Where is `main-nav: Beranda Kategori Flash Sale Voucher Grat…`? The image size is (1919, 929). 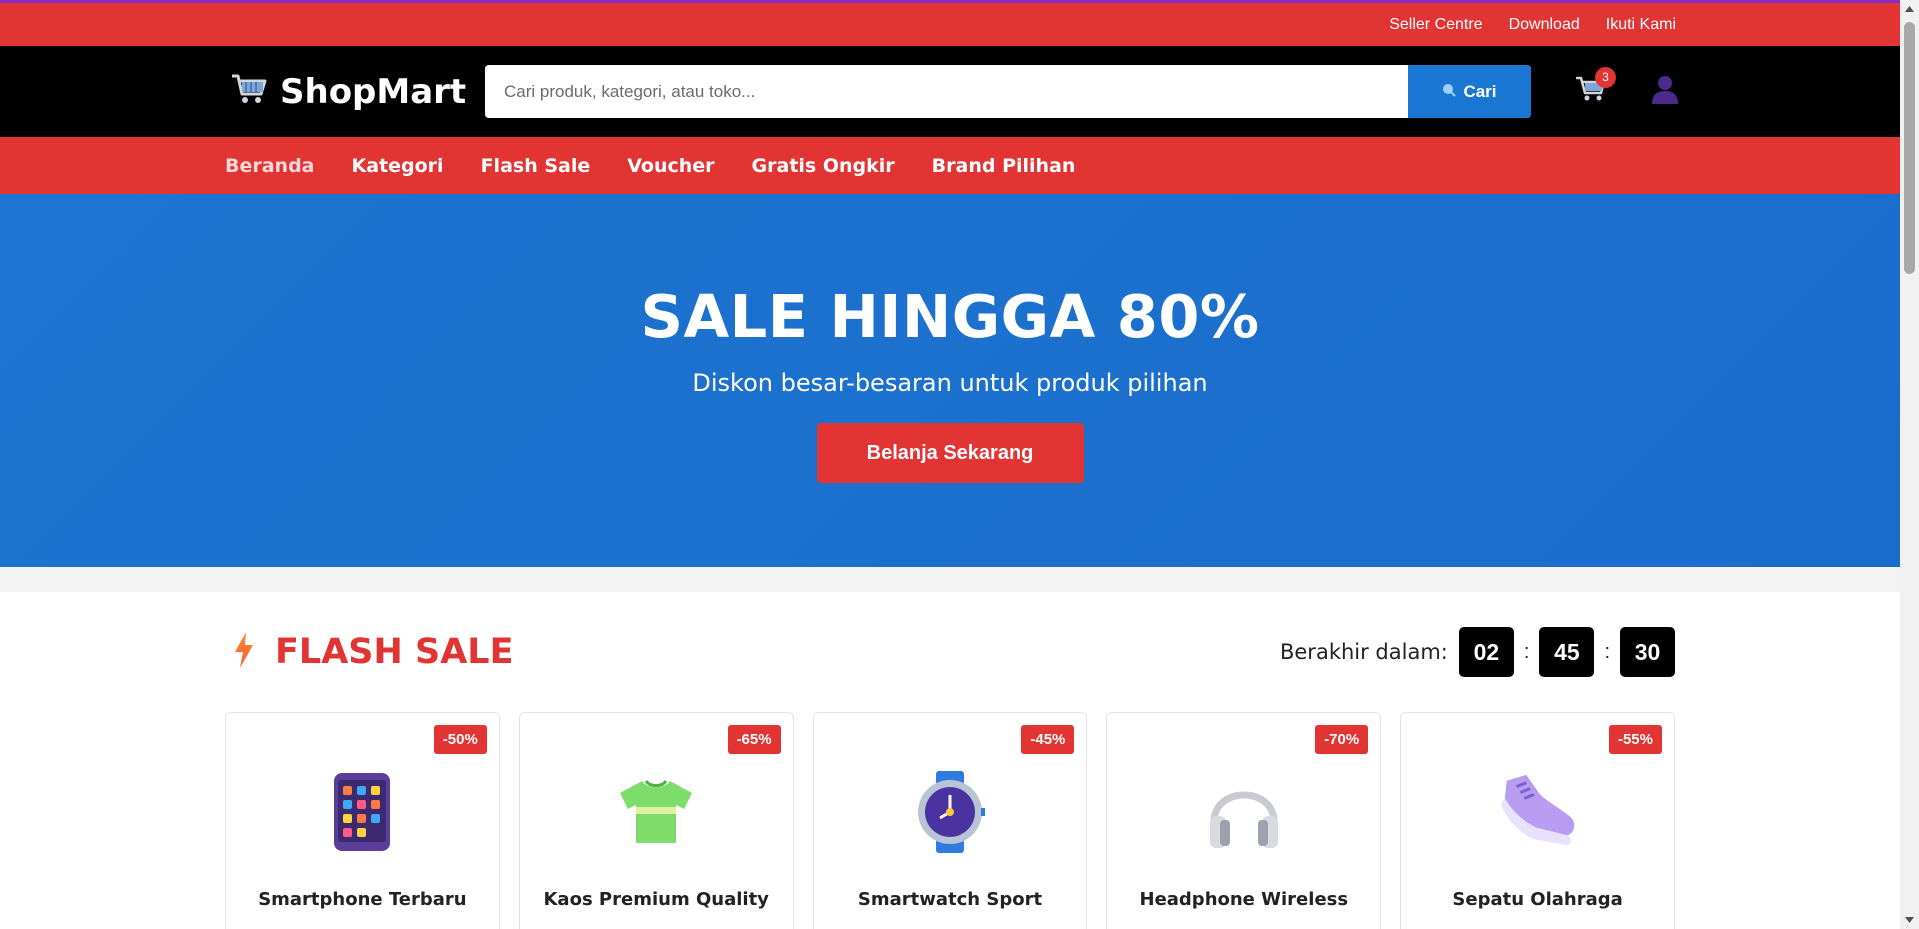 main-nav: Beranda Kategori Flash Sale Voucher Grat… is located at coordinates (950, 165).